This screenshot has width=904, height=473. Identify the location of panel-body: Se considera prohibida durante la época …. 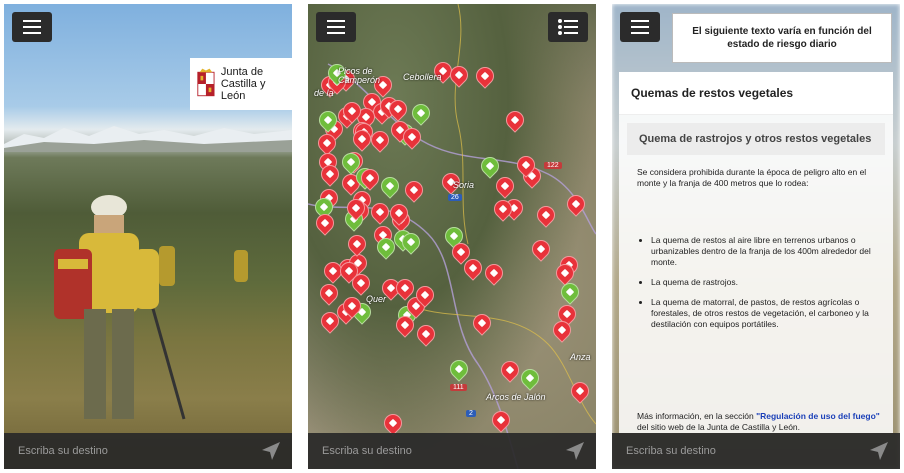
(756, 242).